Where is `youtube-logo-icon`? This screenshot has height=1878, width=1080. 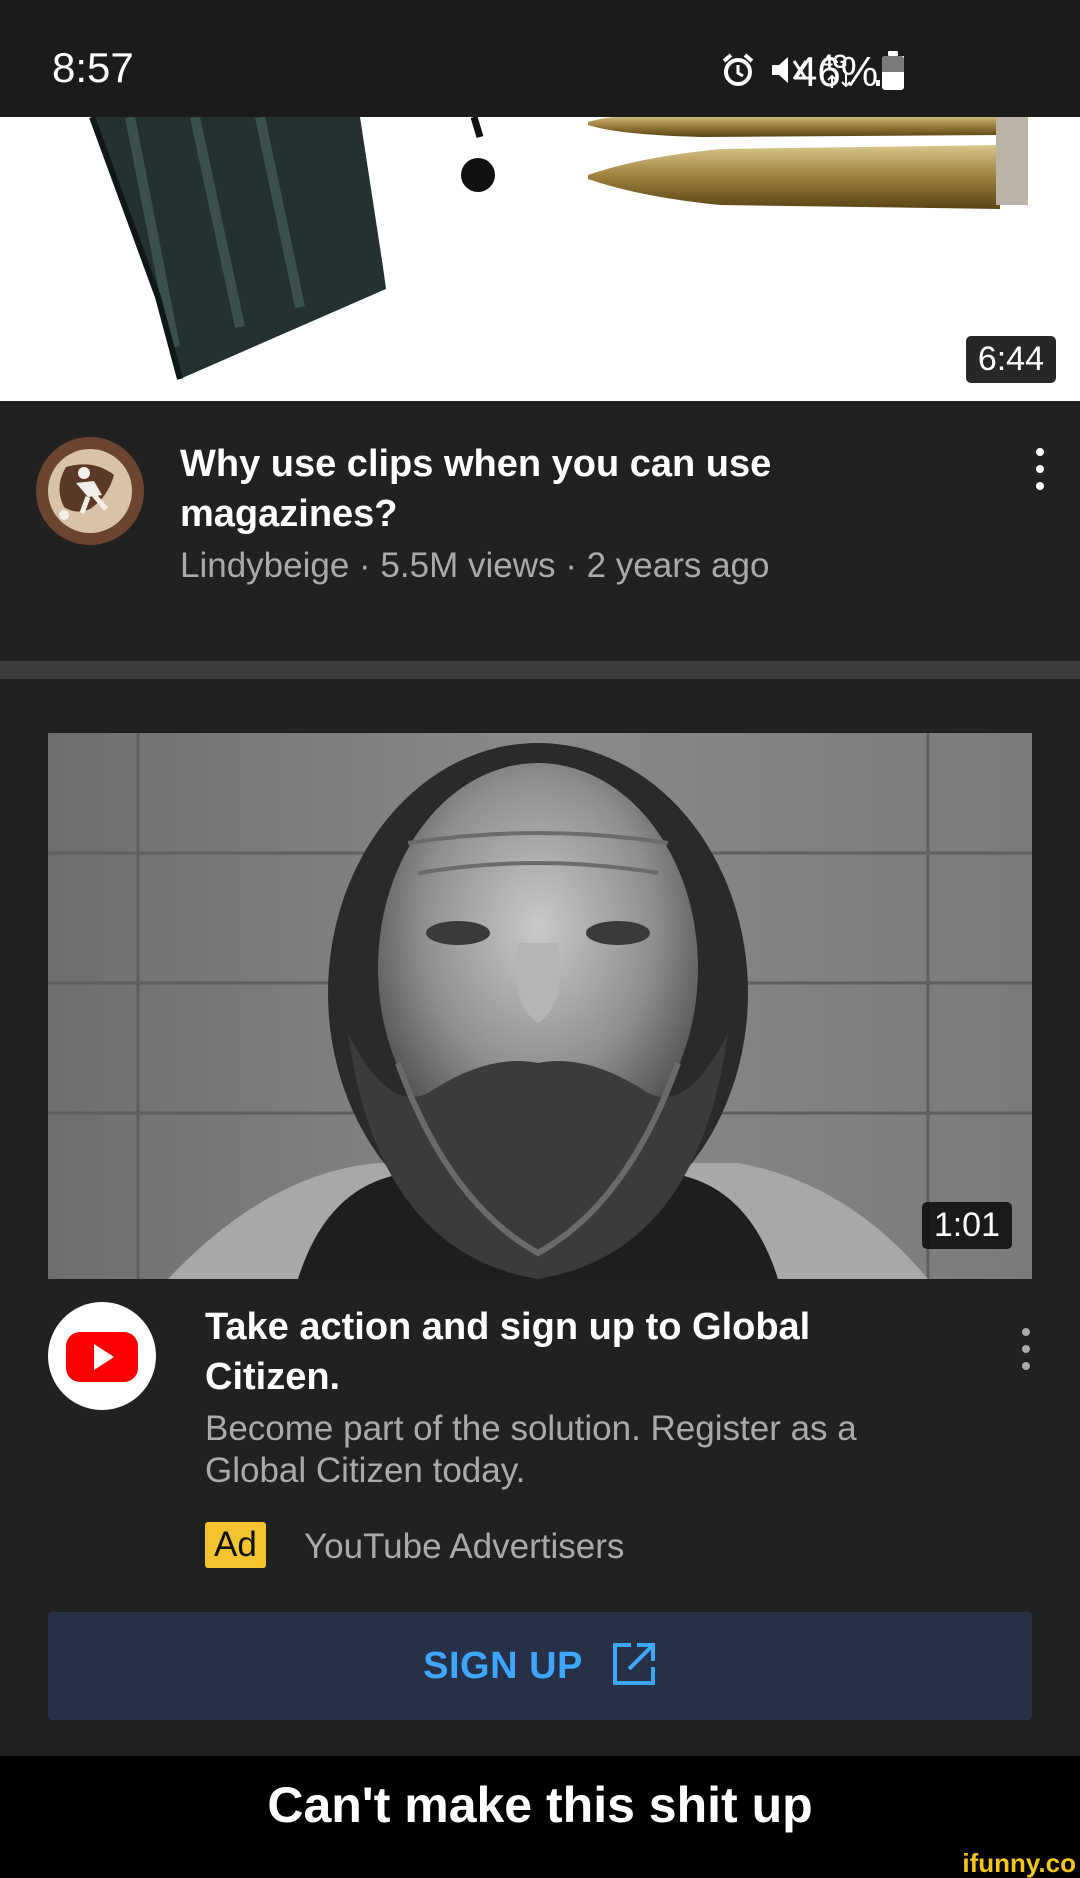
youtube-logo-icon is located at coordinates (102, 1357).